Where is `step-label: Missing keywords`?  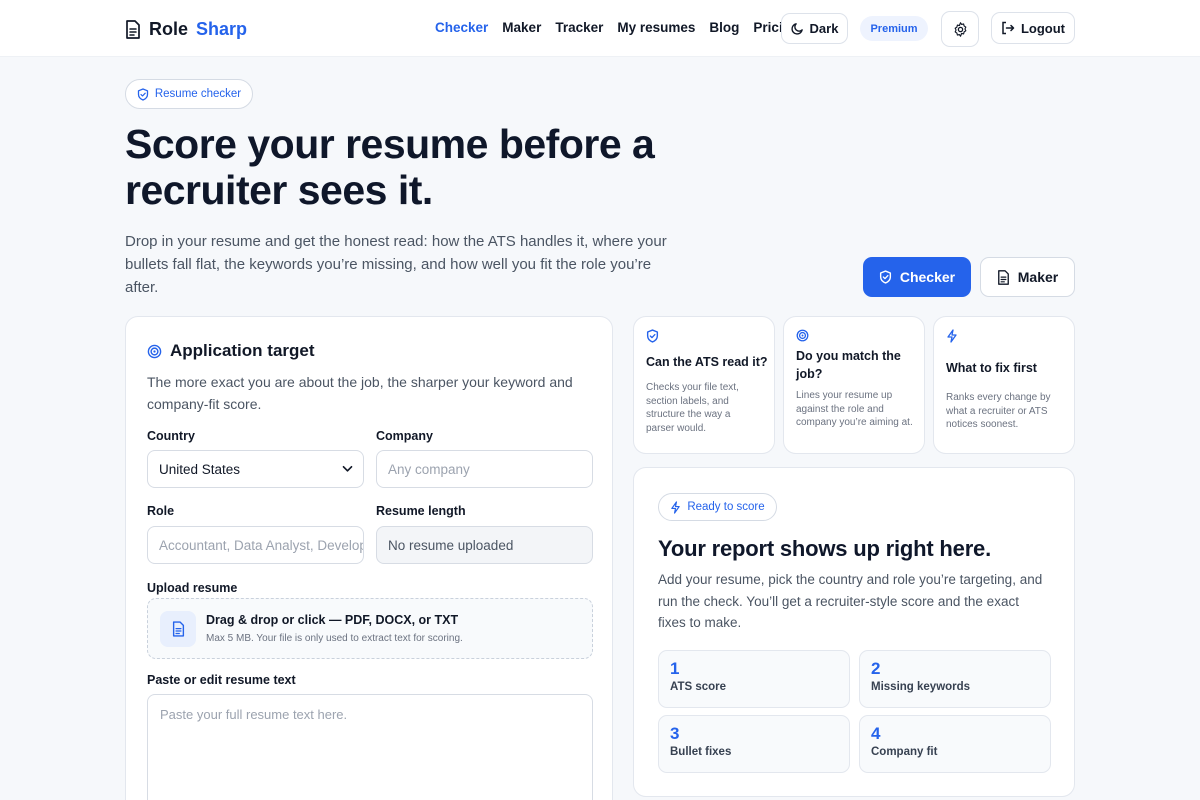
step-label: Missing keywords is located at coordinates (921, 687).